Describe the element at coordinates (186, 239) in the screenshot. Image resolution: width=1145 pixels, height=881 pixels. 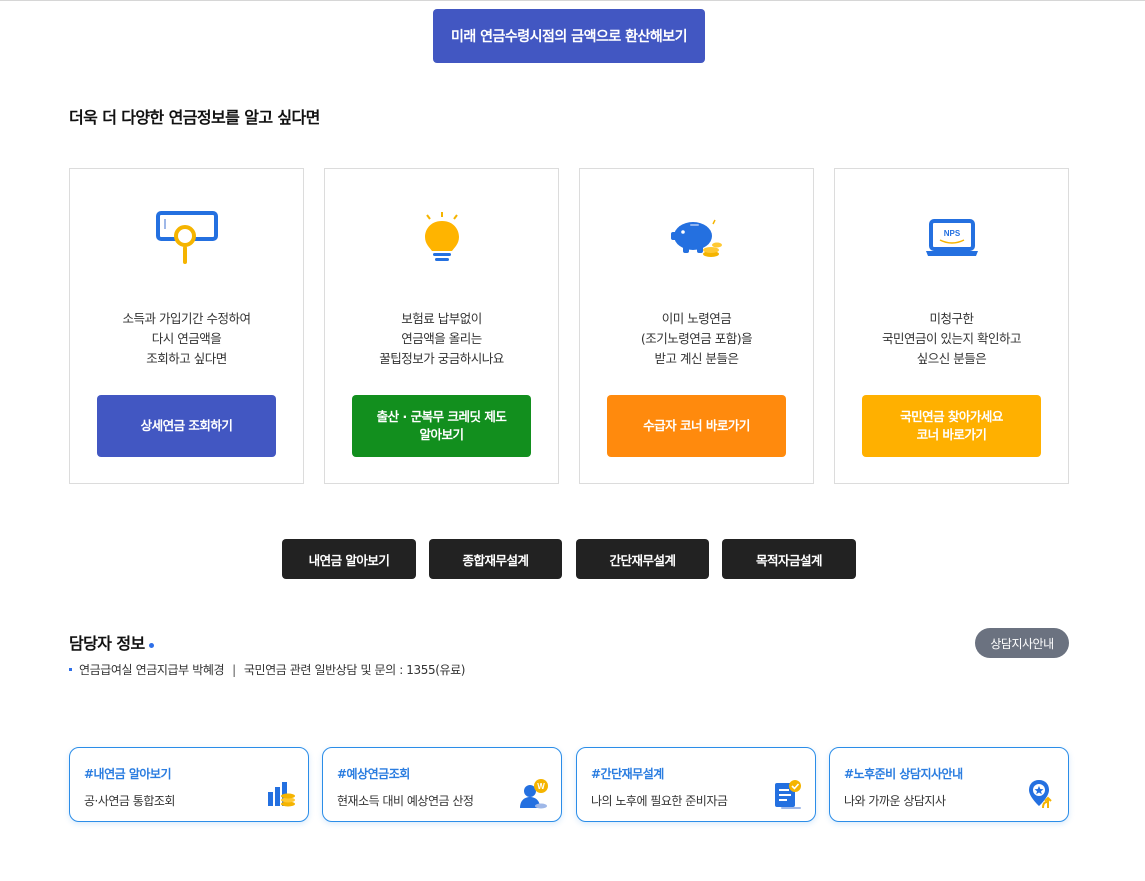
I see `search-monitor-icon` at that location.